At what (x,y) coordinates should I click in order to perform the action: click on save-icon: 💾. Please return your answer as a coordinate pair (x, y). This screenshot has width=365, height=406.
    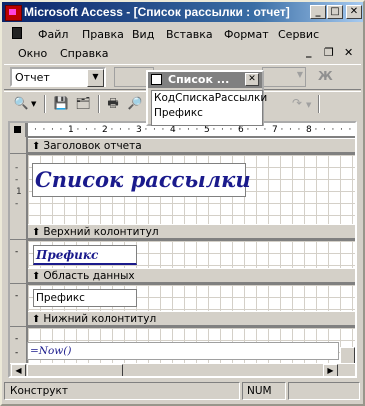
    Looking at the image, I should click on (61, 103).